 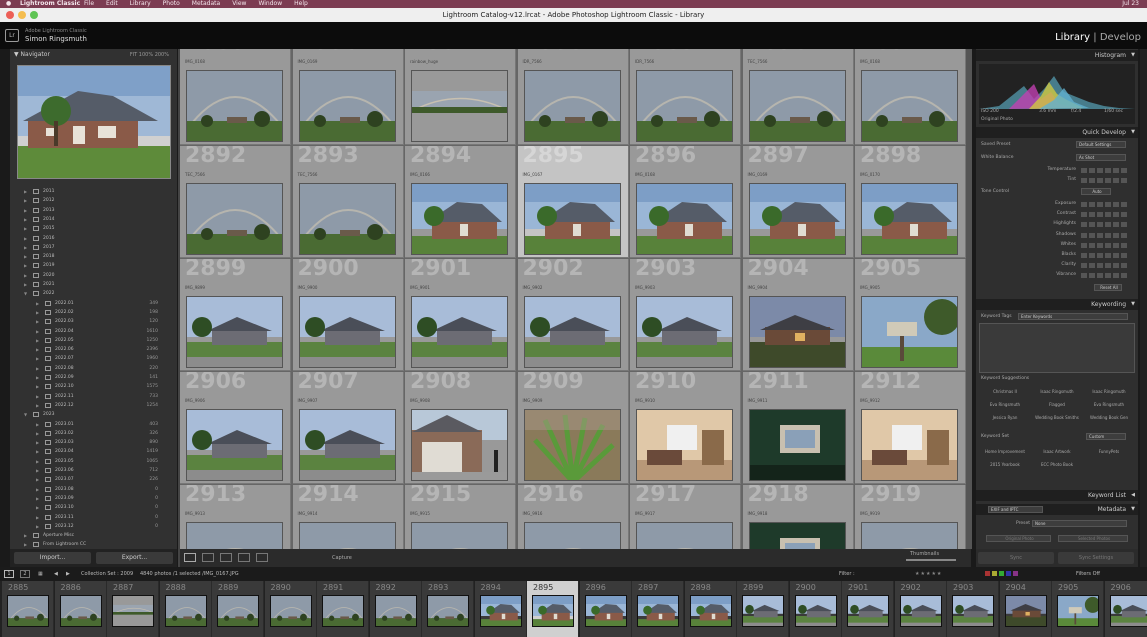 What do you see at coordinates (1079, 523) in the screenshot?
I see `metadata-preset-select: None` at bounding box center [1079, 523].